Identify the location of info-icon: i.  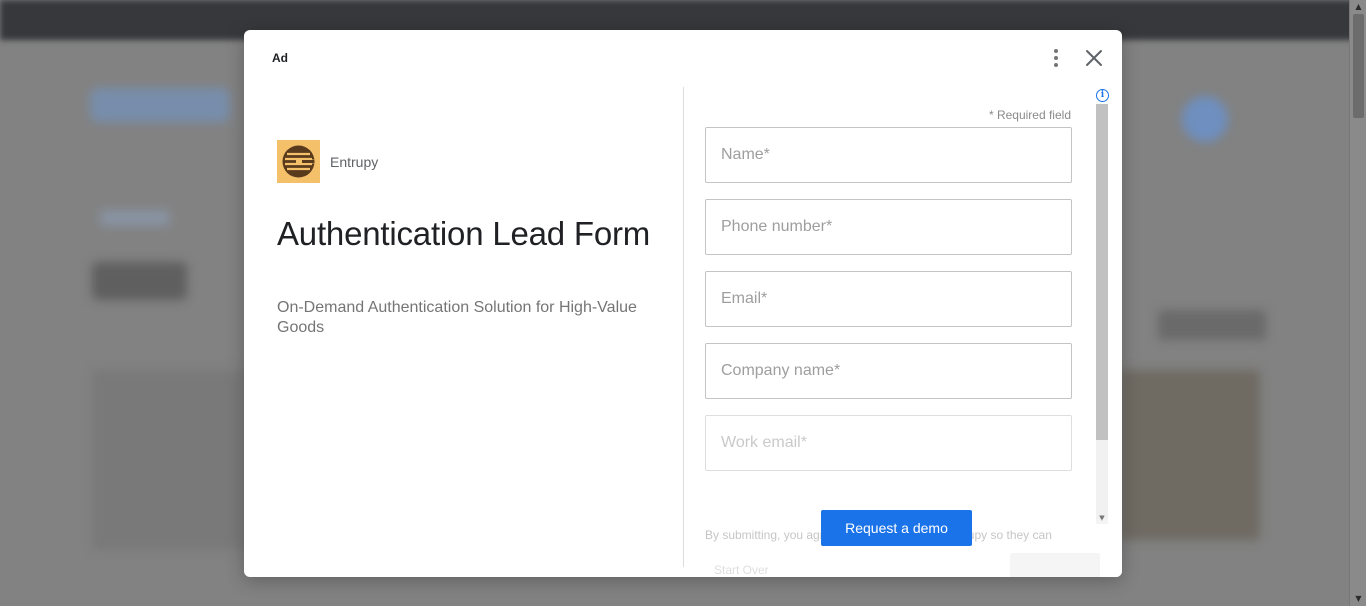
(1102, 95).